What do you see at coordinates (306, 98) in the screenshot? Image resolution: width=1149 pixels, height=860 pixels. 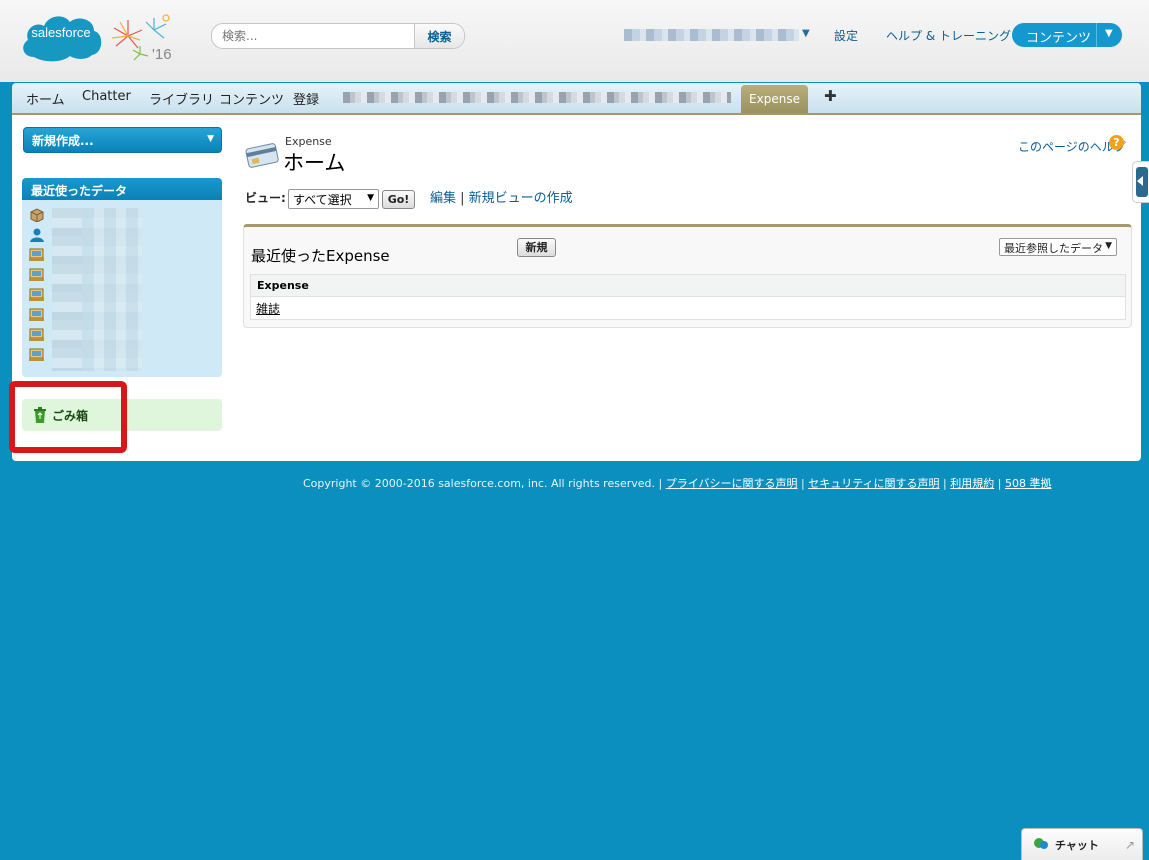 I see `tab-subscriptions: 登録` at bounding box center [306, 98].